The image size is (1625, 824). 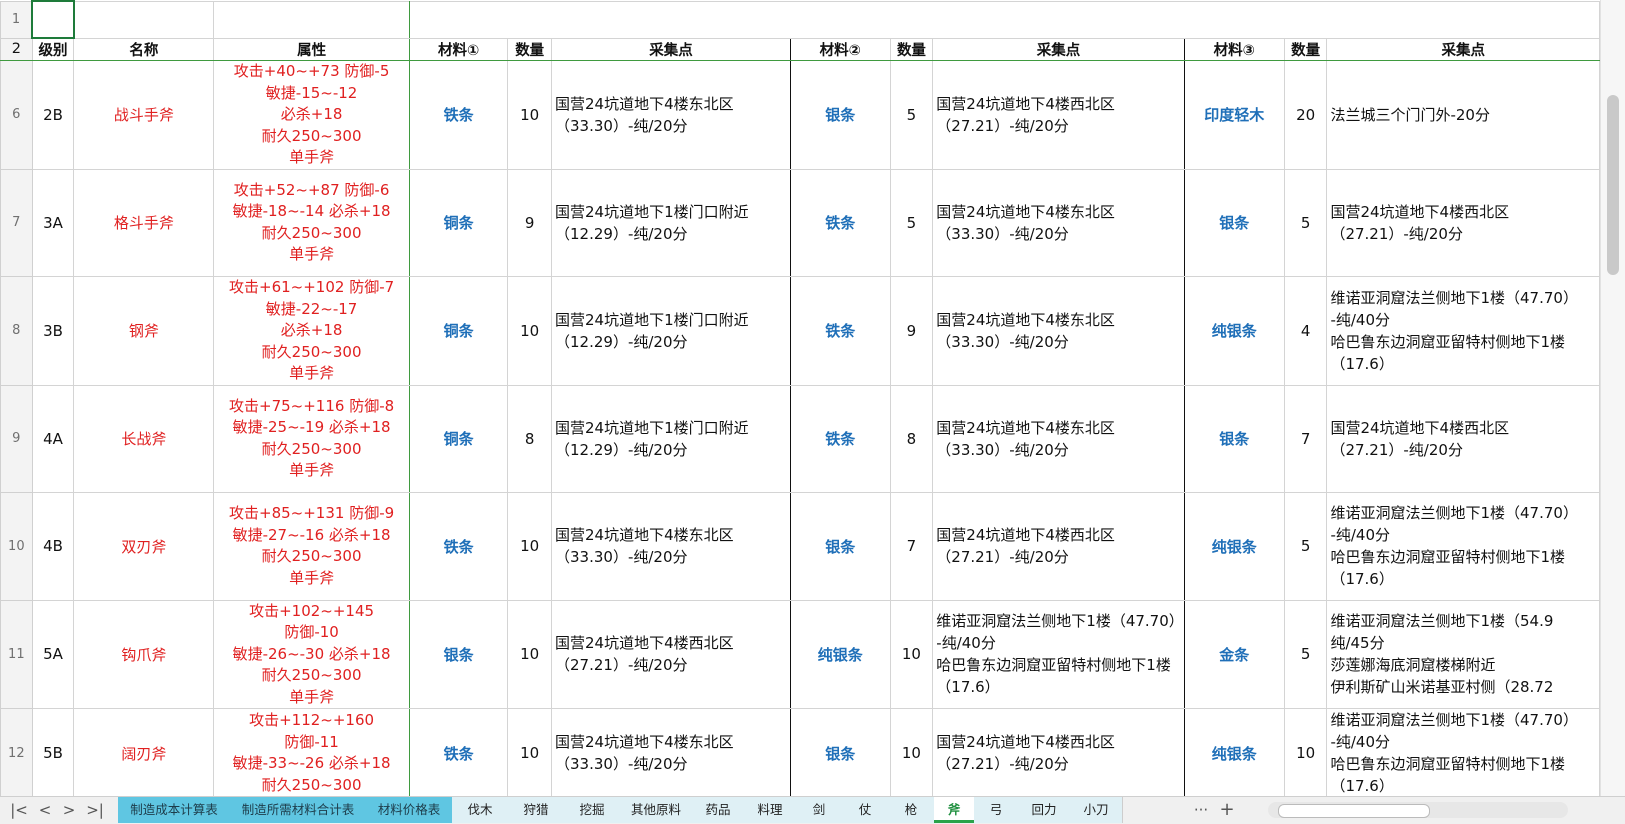 What do you see at coordinates (16, 222) in the screenshot?
I see `row-header: 7` at bounding box center [16, 222].